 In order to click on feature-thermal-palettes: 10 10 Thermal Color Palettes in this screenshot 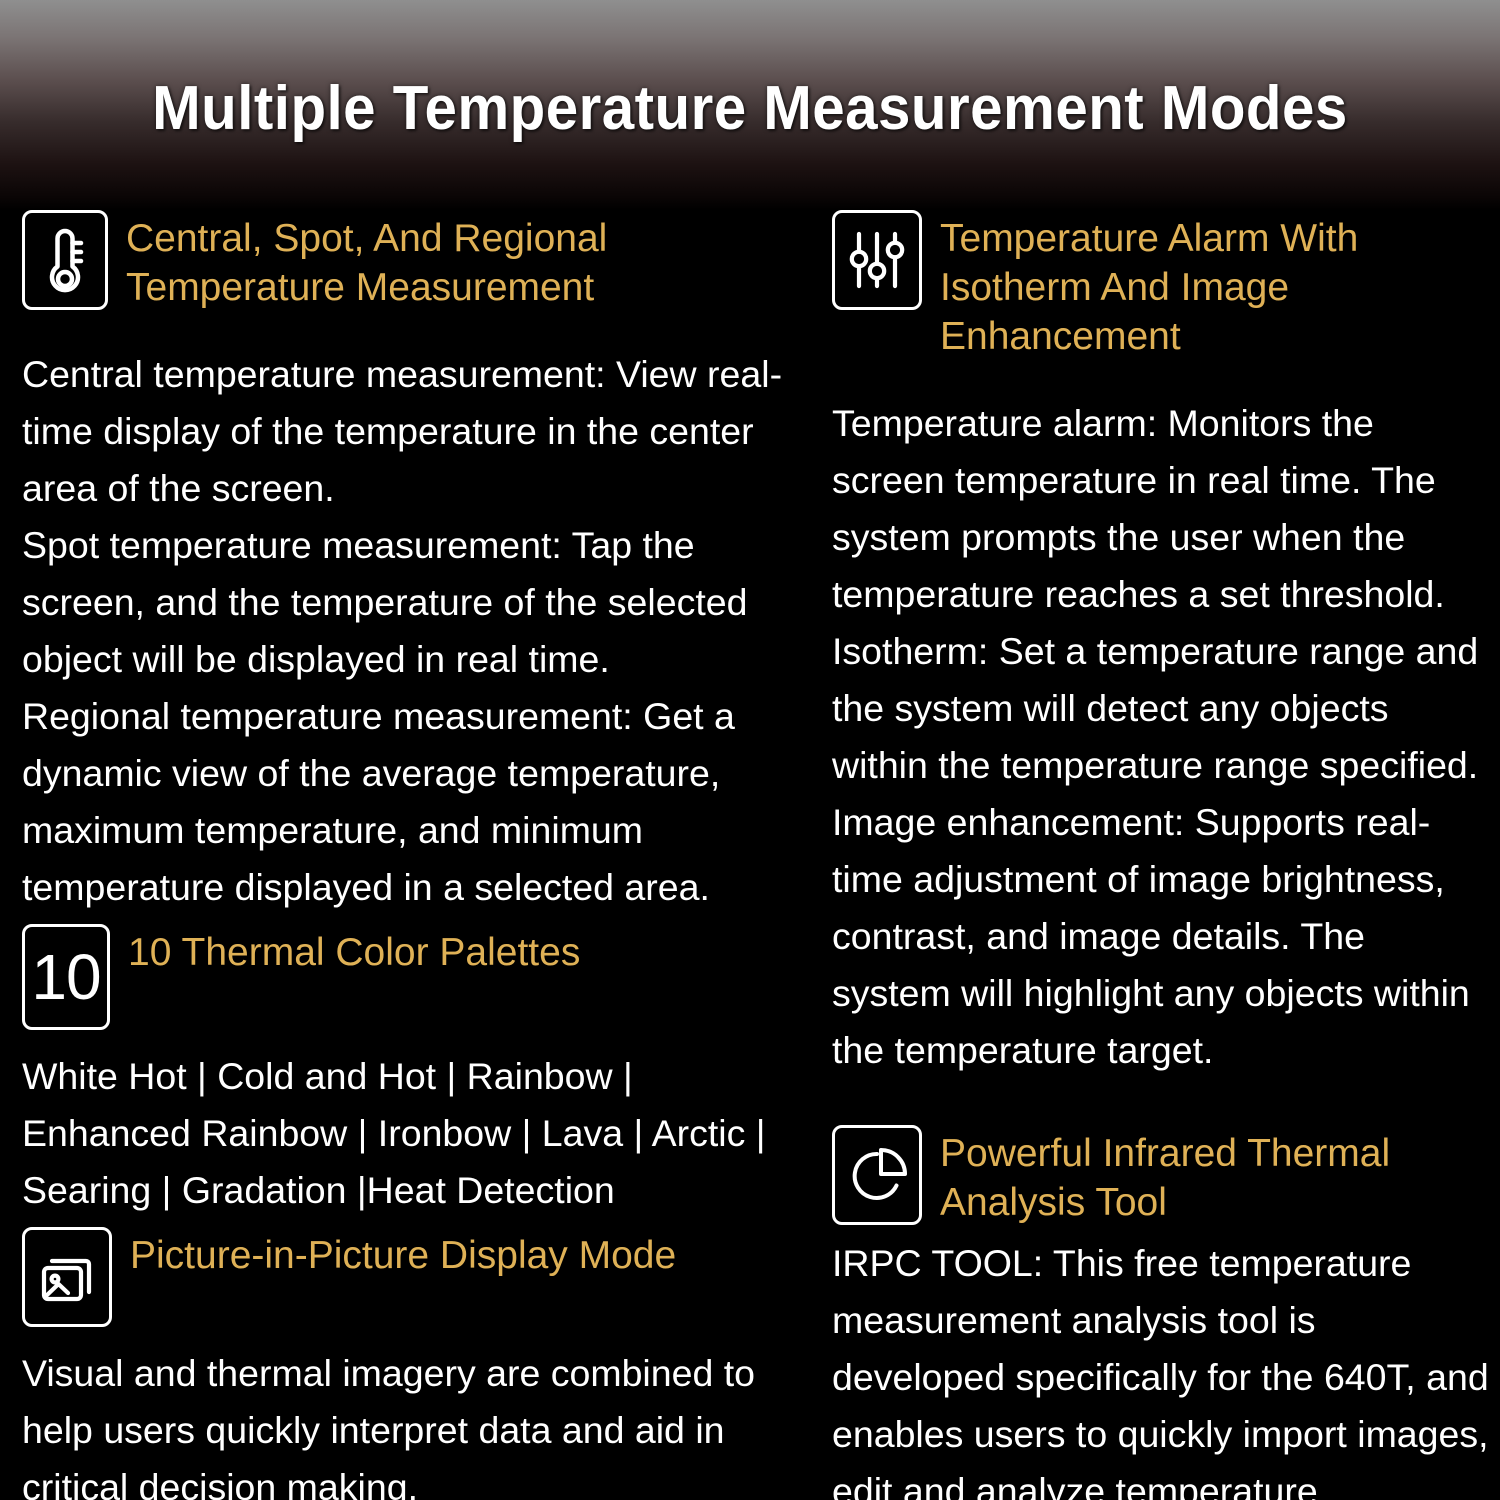, I will do `click(413, 977)`.